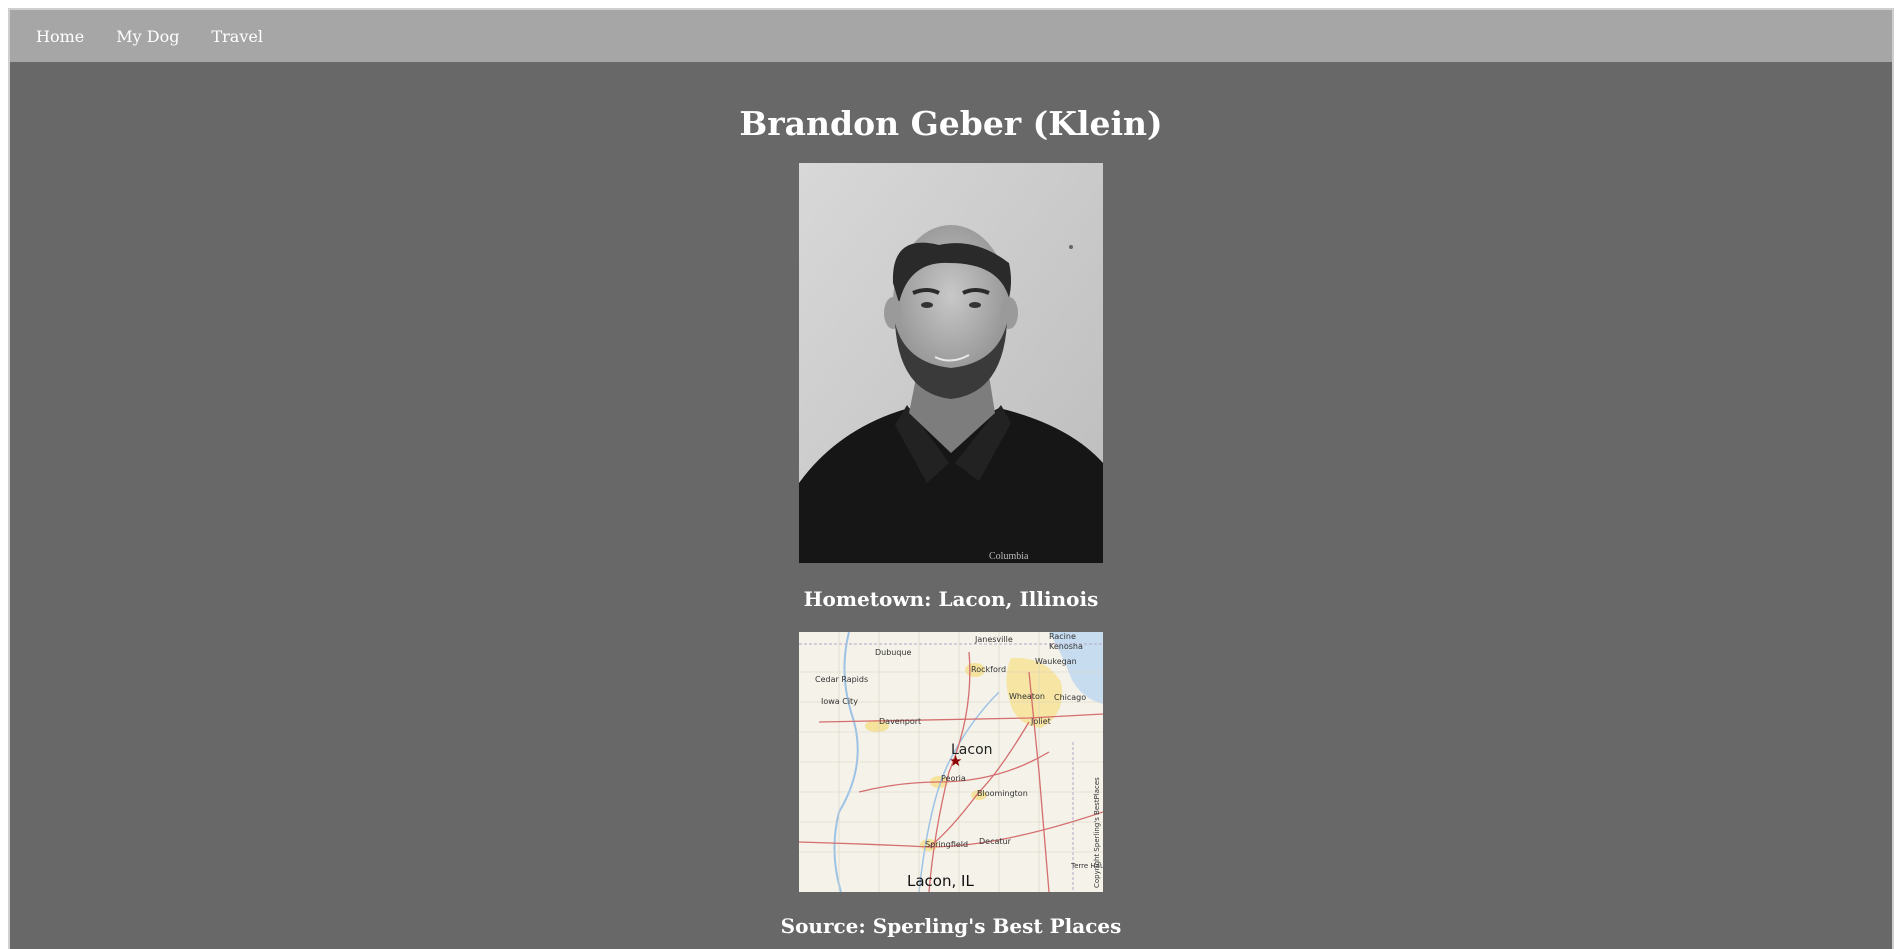  Describe the element at coordinates (1070, 697) in the screenshot. I see `map-city-chicago: Chicago` at that location.